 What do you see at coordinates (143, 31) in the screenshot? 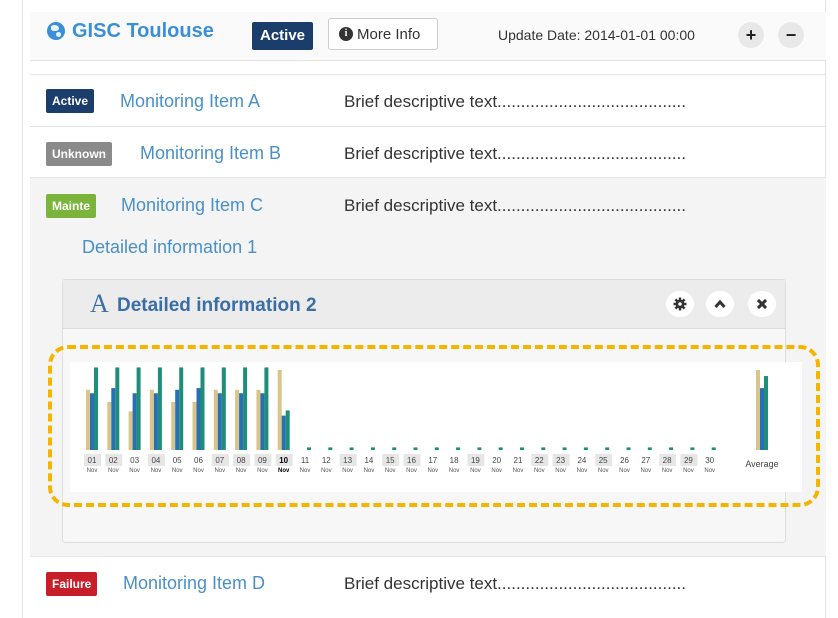
I see `page-title: GISC Toulouse` at bounding box center [143, 31].